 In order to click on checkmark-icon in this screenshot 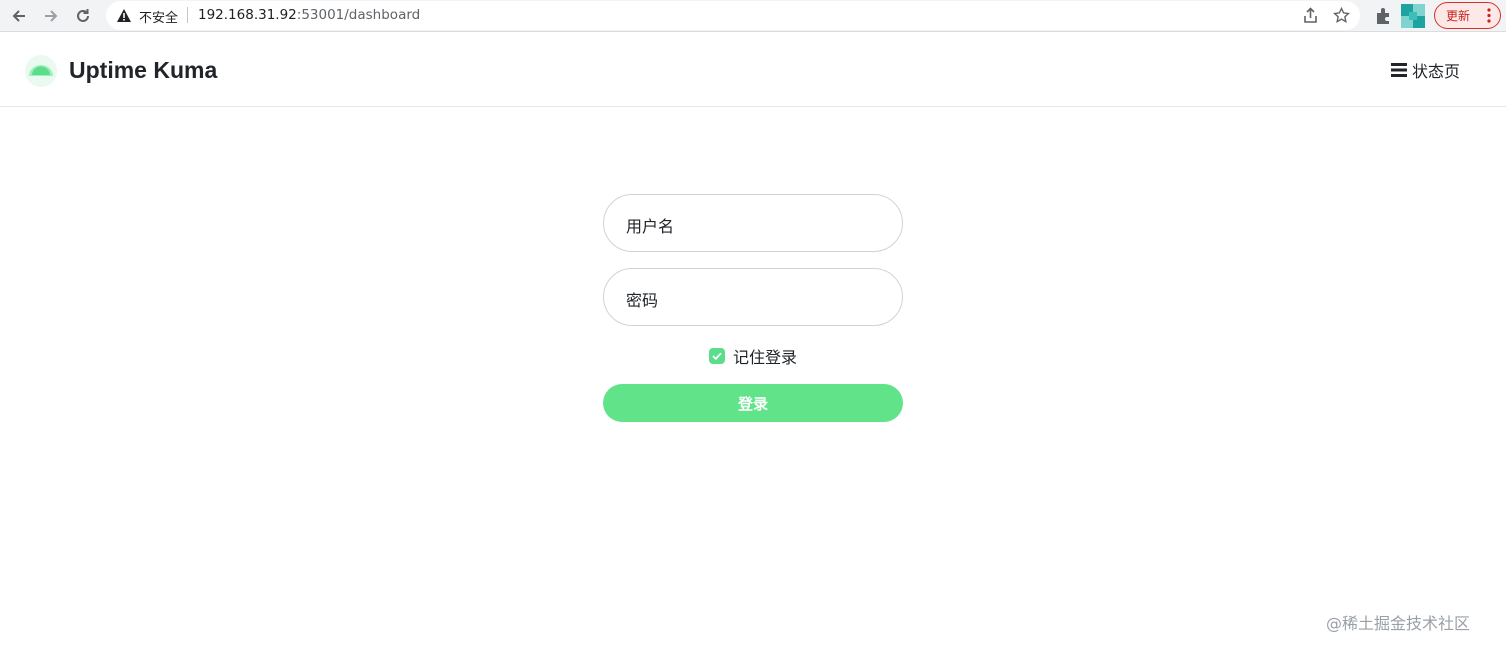, I will do `click(717, 356)`.